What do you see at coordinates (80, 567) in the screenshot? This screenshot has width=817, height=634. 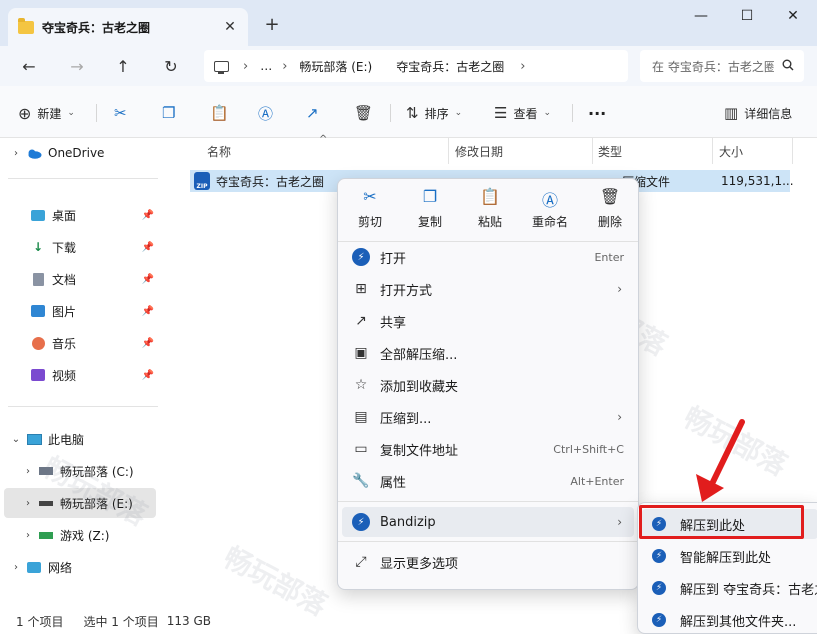 I see `sidebar-item-network: › 网络` at bounding box center [80, 567].